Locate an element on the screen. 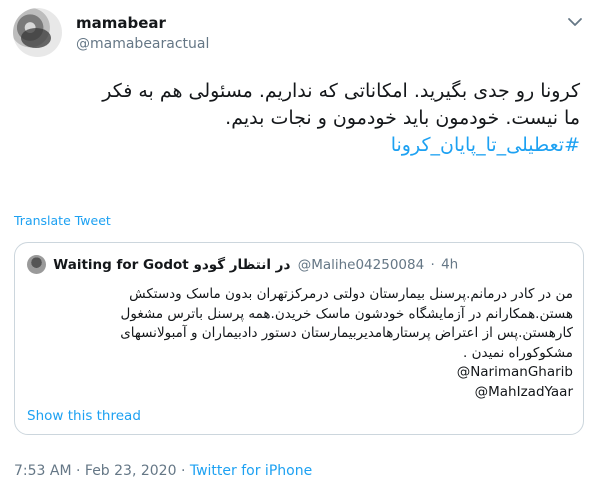  author-display-name: mamabear is located at coordinates (121, 23).